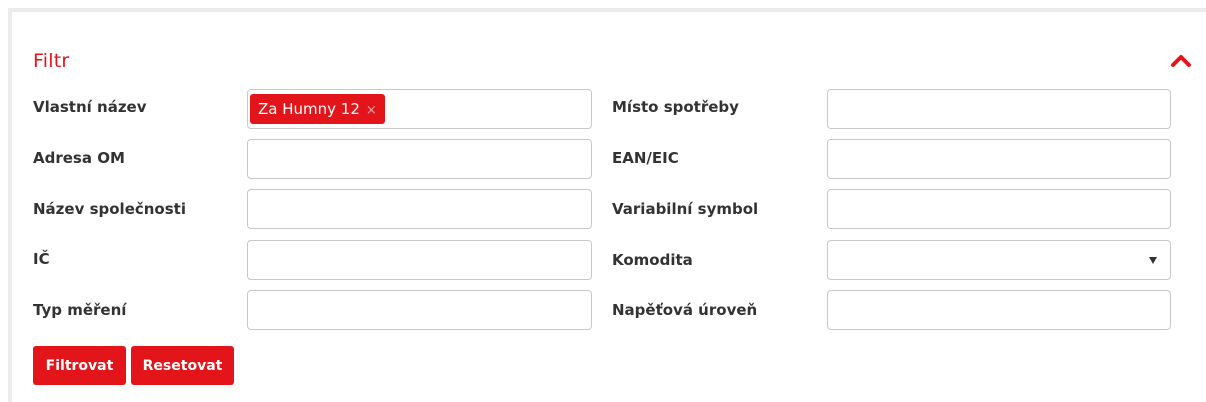 Image resolution: width=1206 pixels, height=402 pixels. What do you see at coordinates (999, 109) in the screenshot?
I see `misto-spotreby-input` at bounding box center [999, 109].